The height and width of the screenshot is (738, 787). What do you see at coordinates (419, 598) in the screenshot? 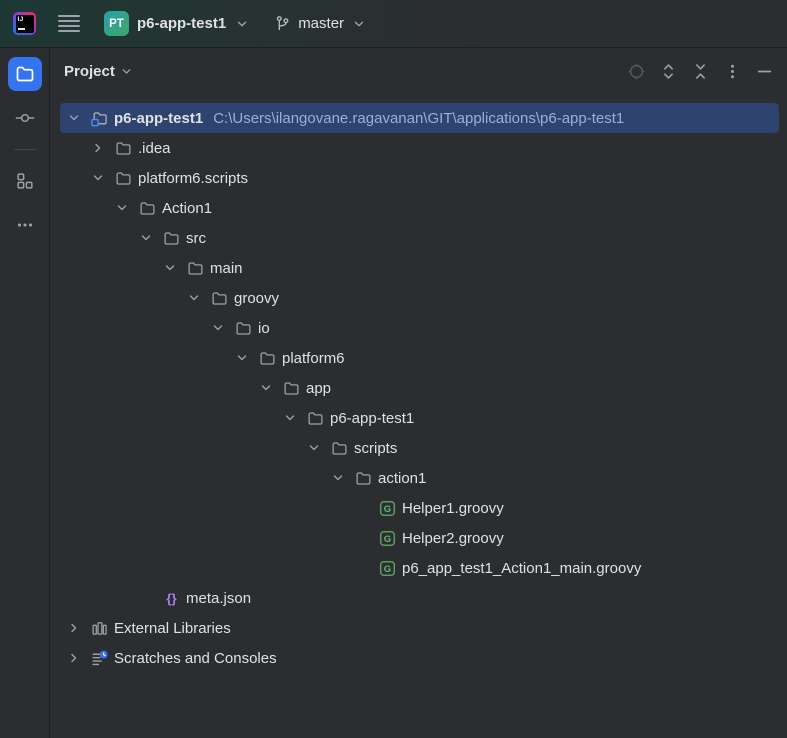
I see `tree-row: {} meta.json` at bounding box center [419, 598].